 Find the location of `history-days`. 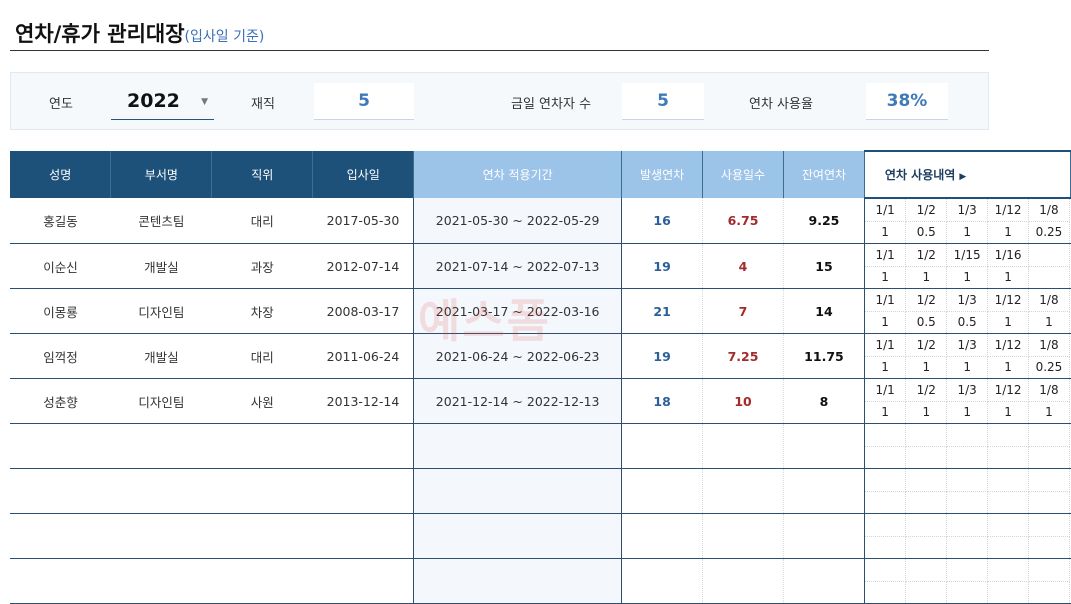

history-days is located at coordinates (1049, 277).